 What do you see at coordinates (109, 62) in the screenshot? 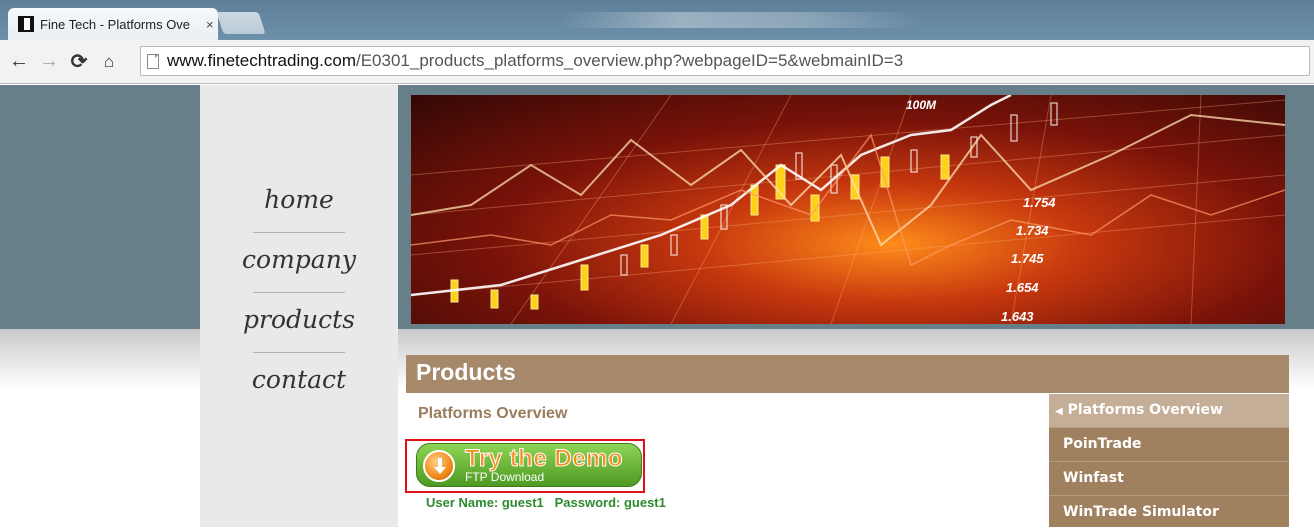
I see `home-icon: ⌂` at bounding box center [109, 62].